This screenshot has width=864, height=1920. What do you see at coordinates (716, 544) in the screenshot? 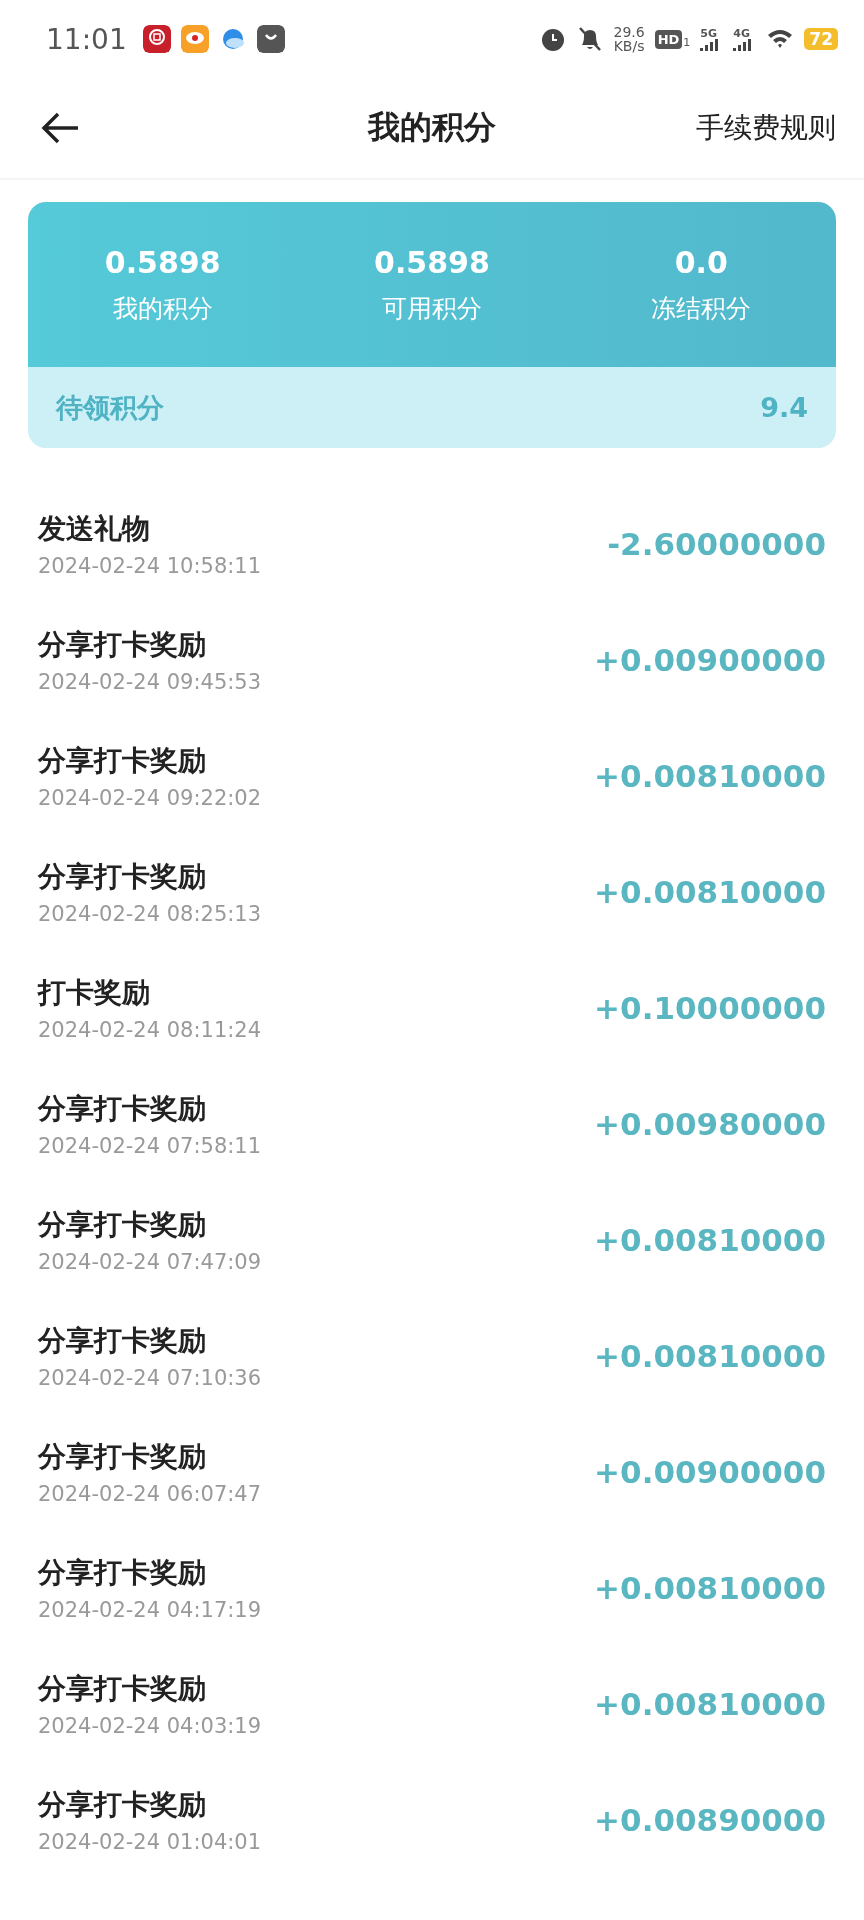
I see `record-amount: -2.60000000` at bounding box center [716, 544].